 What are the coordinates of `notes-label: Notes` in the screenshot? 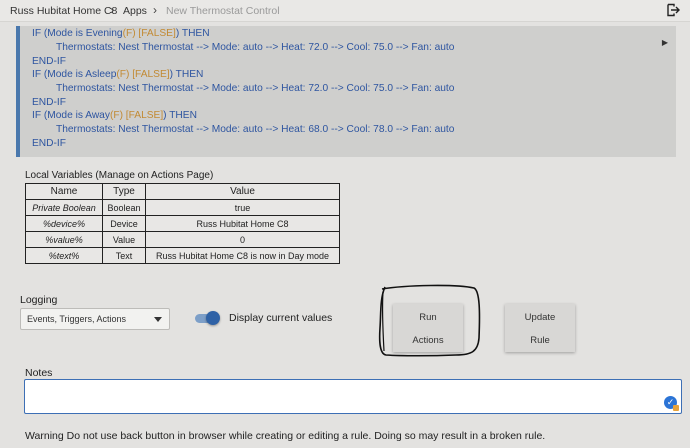 It's located at (39, 373).